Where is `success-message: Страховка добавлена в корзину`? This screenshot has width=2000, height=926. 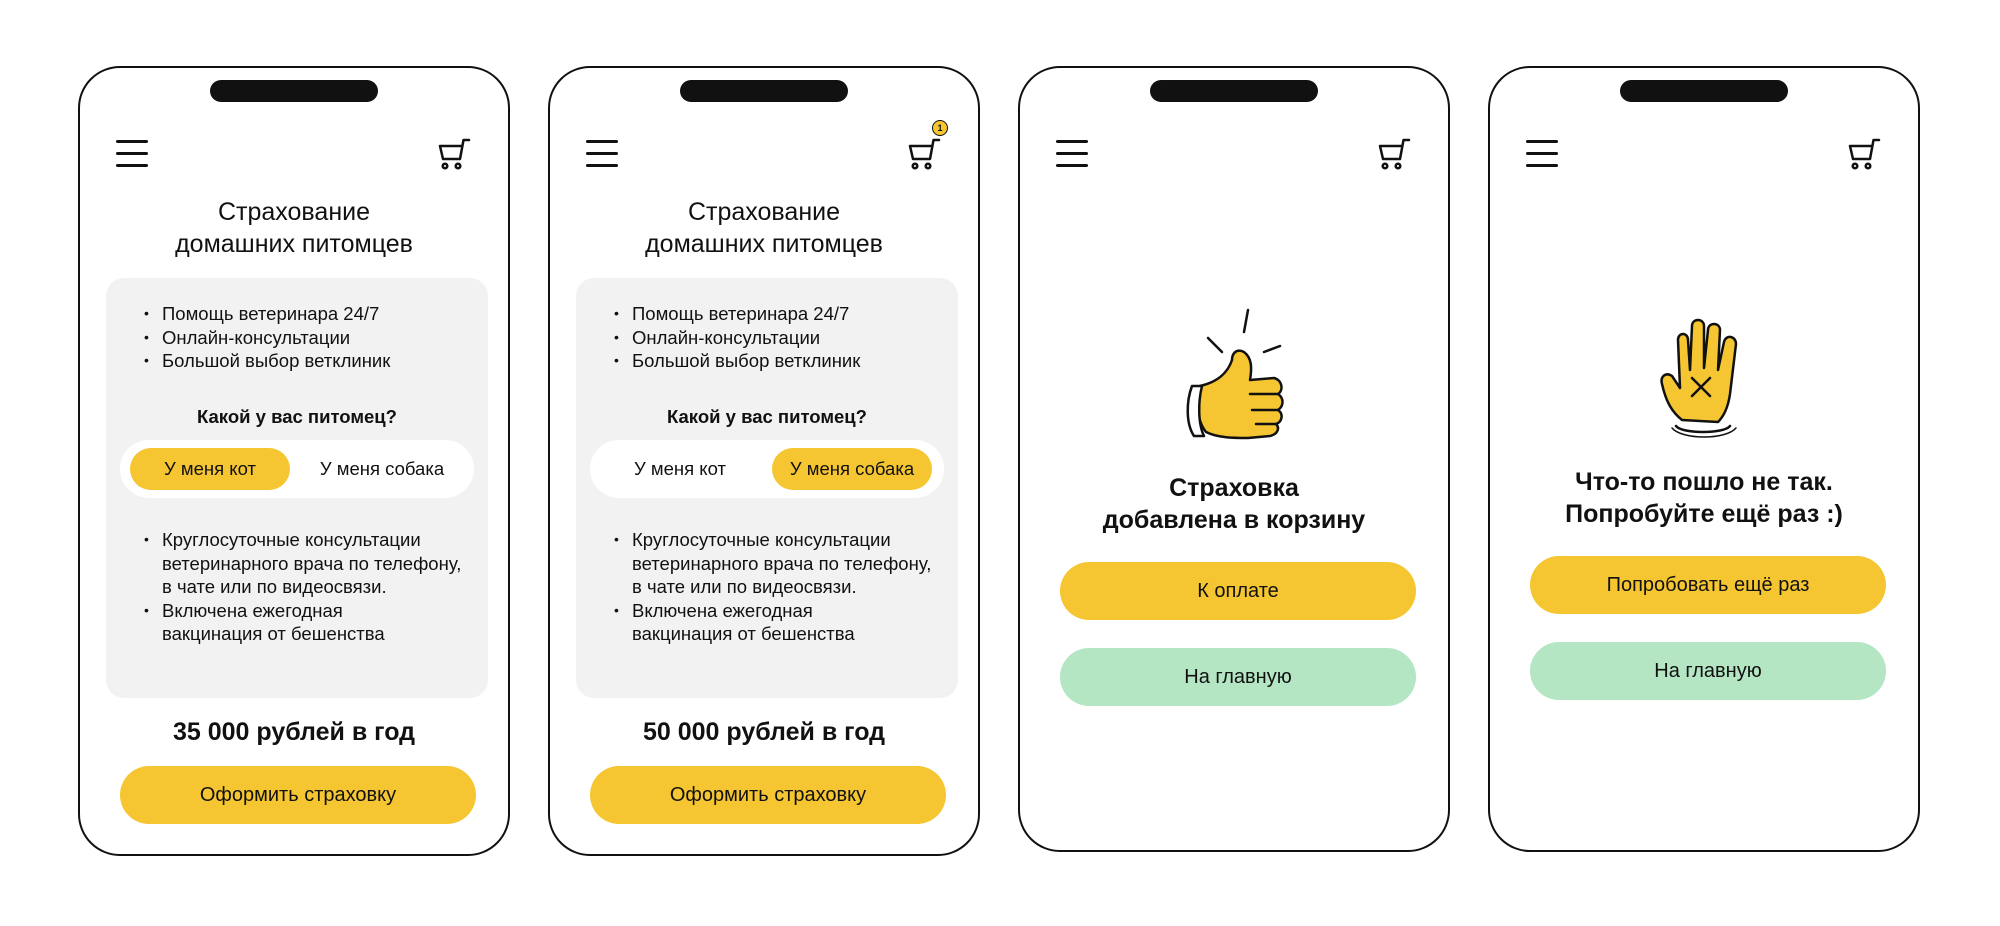
success-message: Страховка добавлена в корзину is located at coordinates (1234, 504).